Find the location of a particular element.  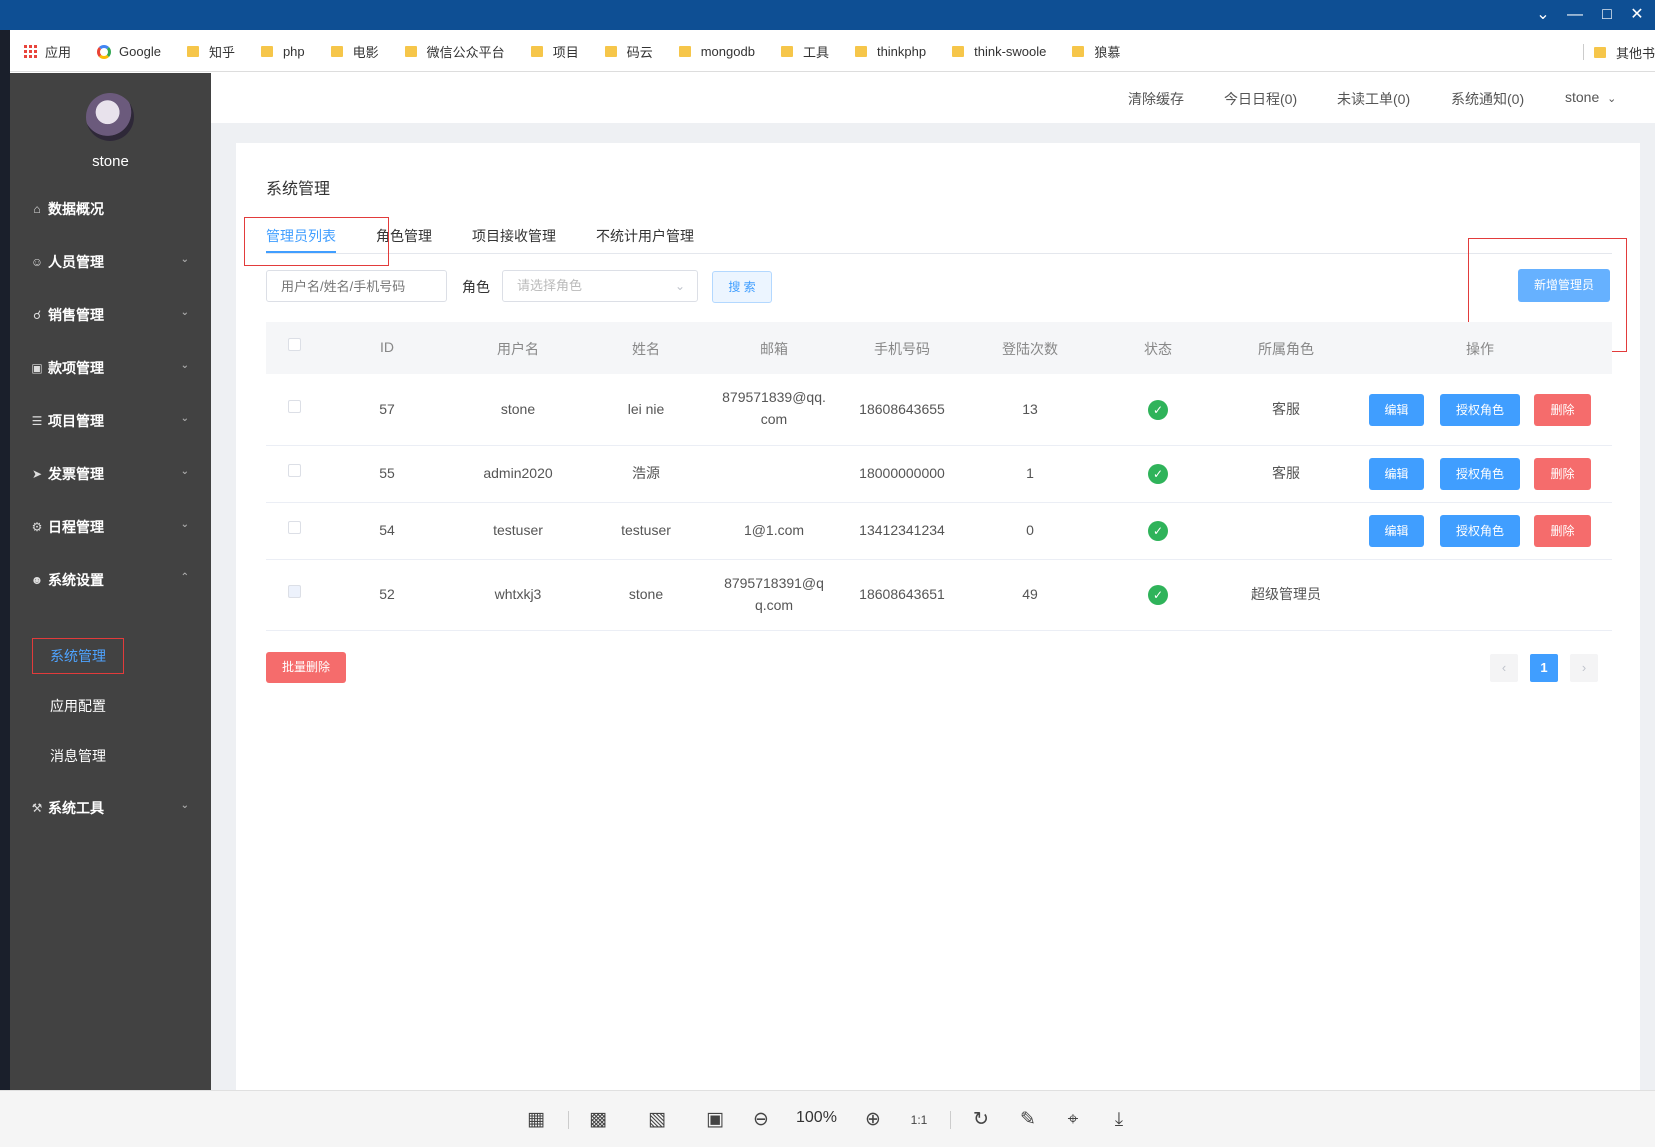

close-icon: ✕ is located at coordinates (1637, 15).